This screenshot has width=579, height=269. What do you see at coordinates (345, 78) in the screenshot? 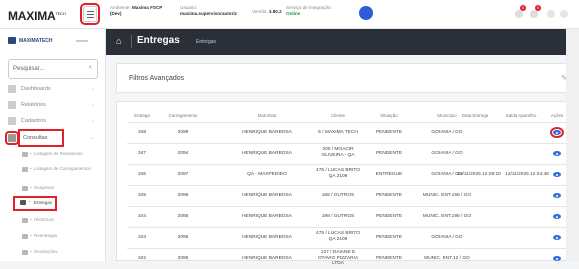
I see `advanced-filters-panel: Filtros Avançados ✎` at bounding box center [345, 78].